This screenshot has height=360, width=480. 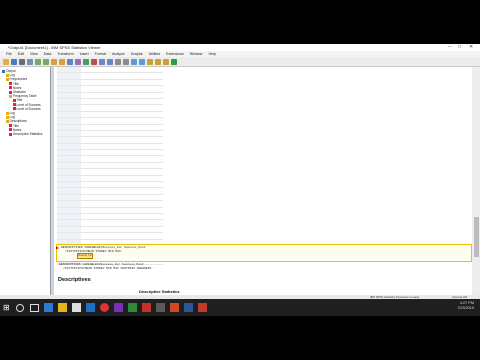 I want to click on goto-case-icon, so click(x=62, y=61).